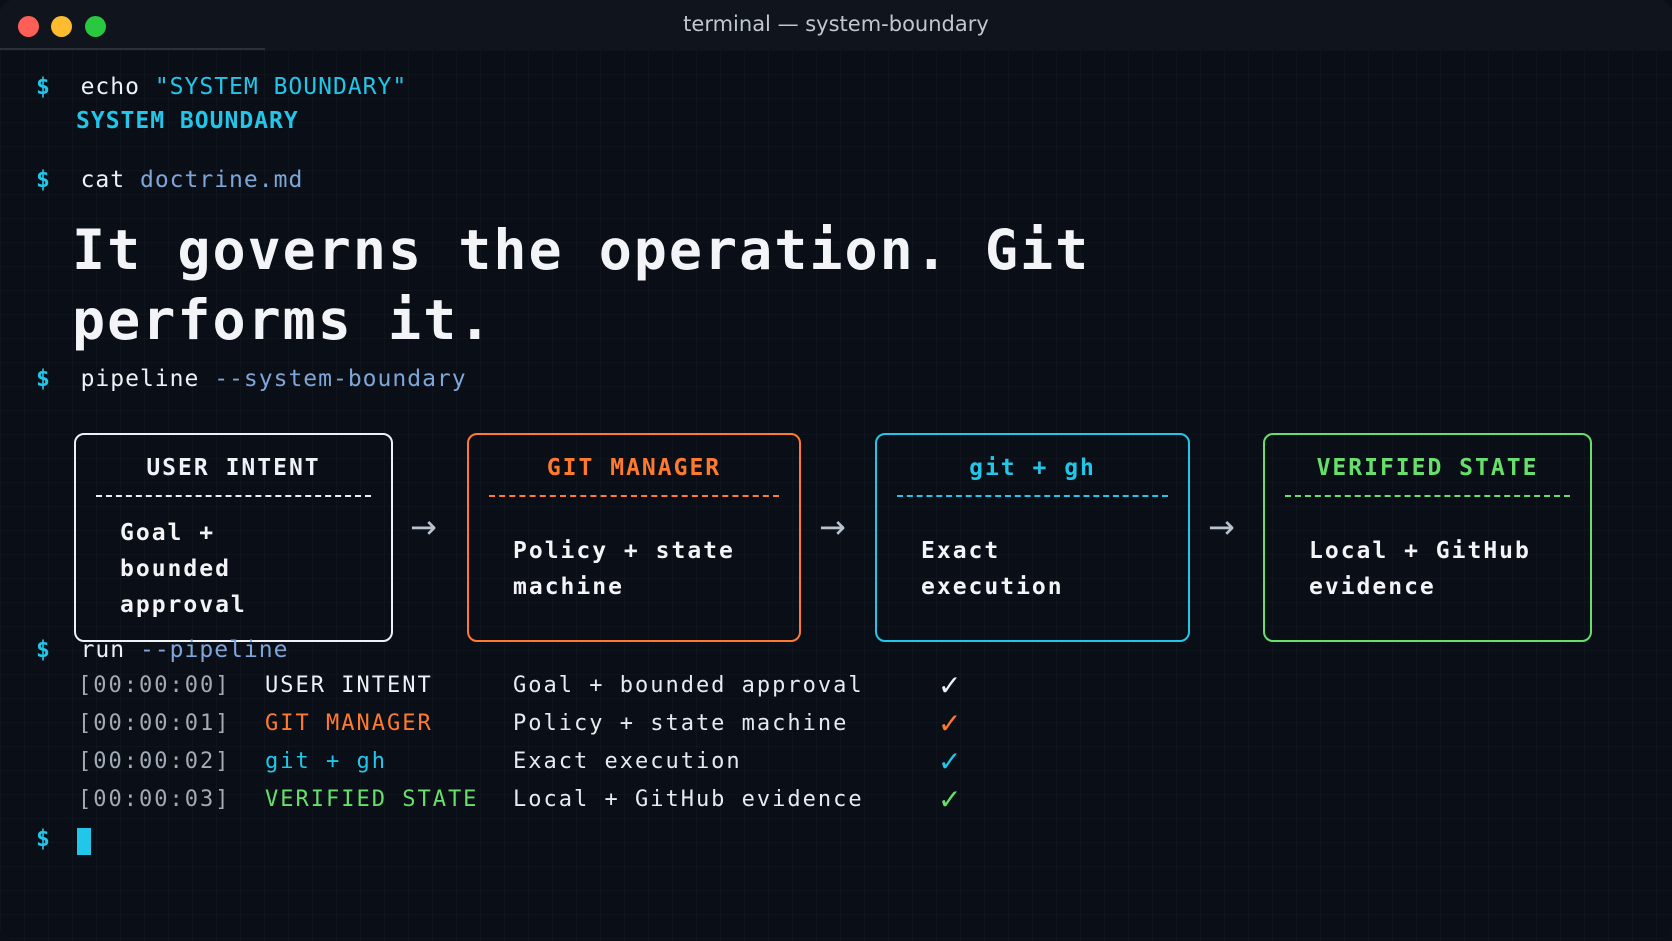 Image resolution: width=1672 pixels, height=941 pixels. Describe the element at coordinates (326, 761) in the screenshot. I see `log-stage: git + gh` at that location.